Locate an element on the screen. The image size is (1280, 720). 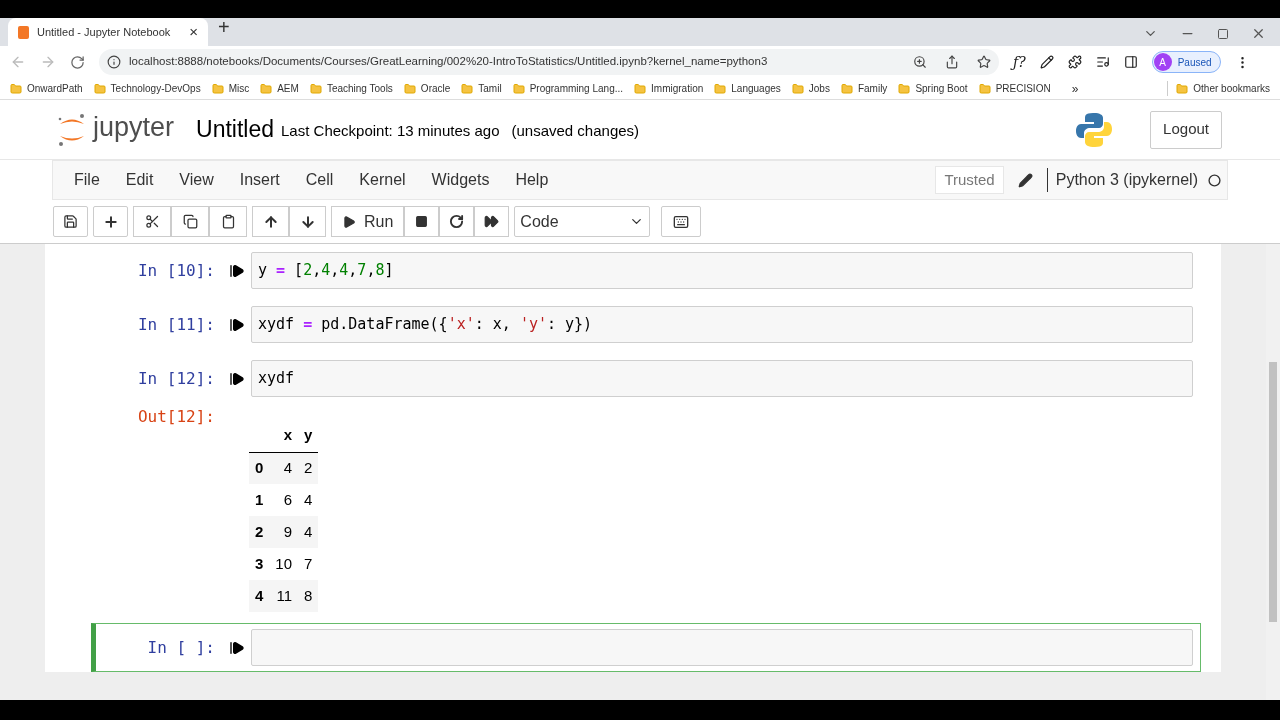
address-bar: localhost:8888/notebooks/Documents/Courses/GreatLearning/002%20-IntroToStatistics/Untitled.ipynb?kernel_name=python3 is located at coordinates (549, 62).